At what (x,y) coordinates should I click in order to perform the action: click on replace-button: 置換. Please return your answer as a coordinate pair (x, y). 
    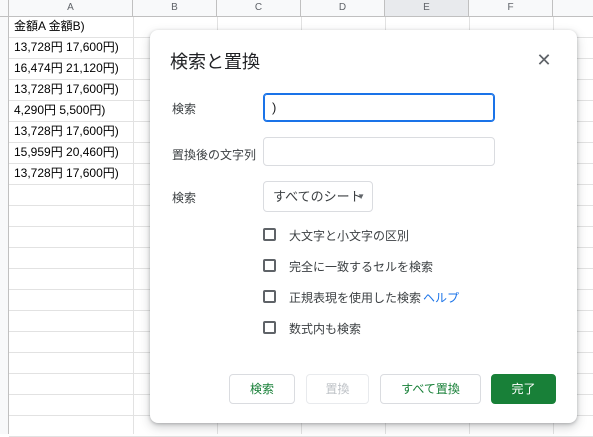
    Looking at the image, I should click on (337, 389).